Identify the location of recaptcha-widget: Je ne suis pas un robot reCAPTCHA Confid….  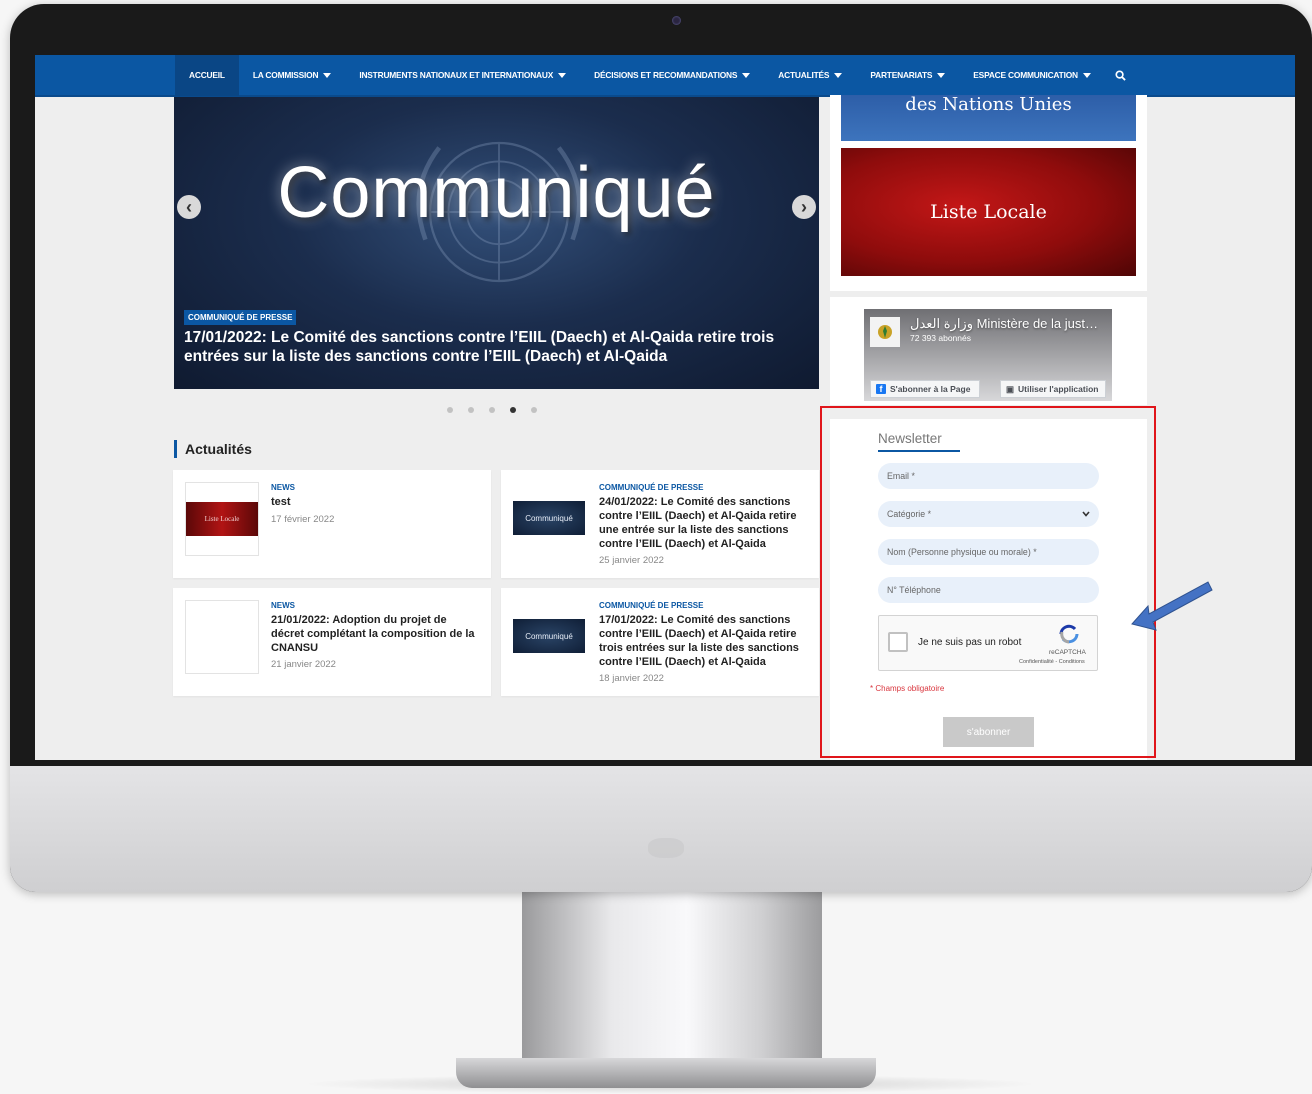
(988, 643).